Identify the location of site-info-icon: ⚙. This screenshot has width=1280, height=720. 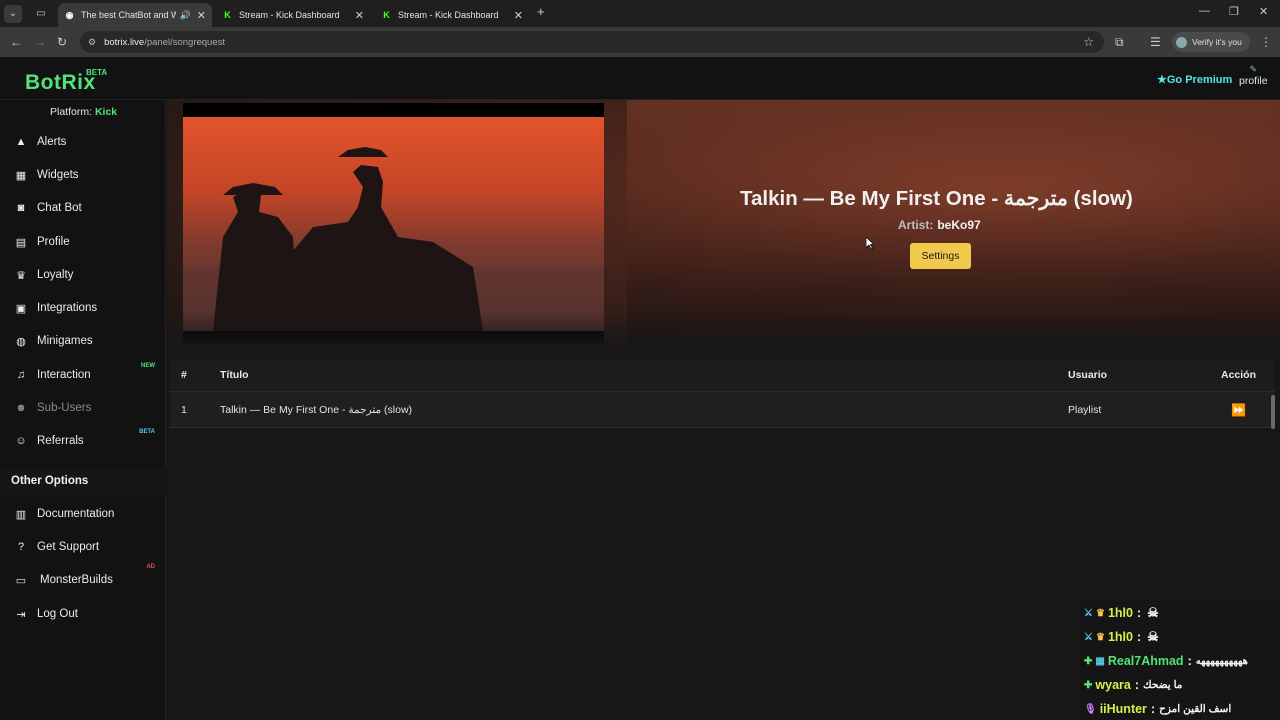
(92, 42).